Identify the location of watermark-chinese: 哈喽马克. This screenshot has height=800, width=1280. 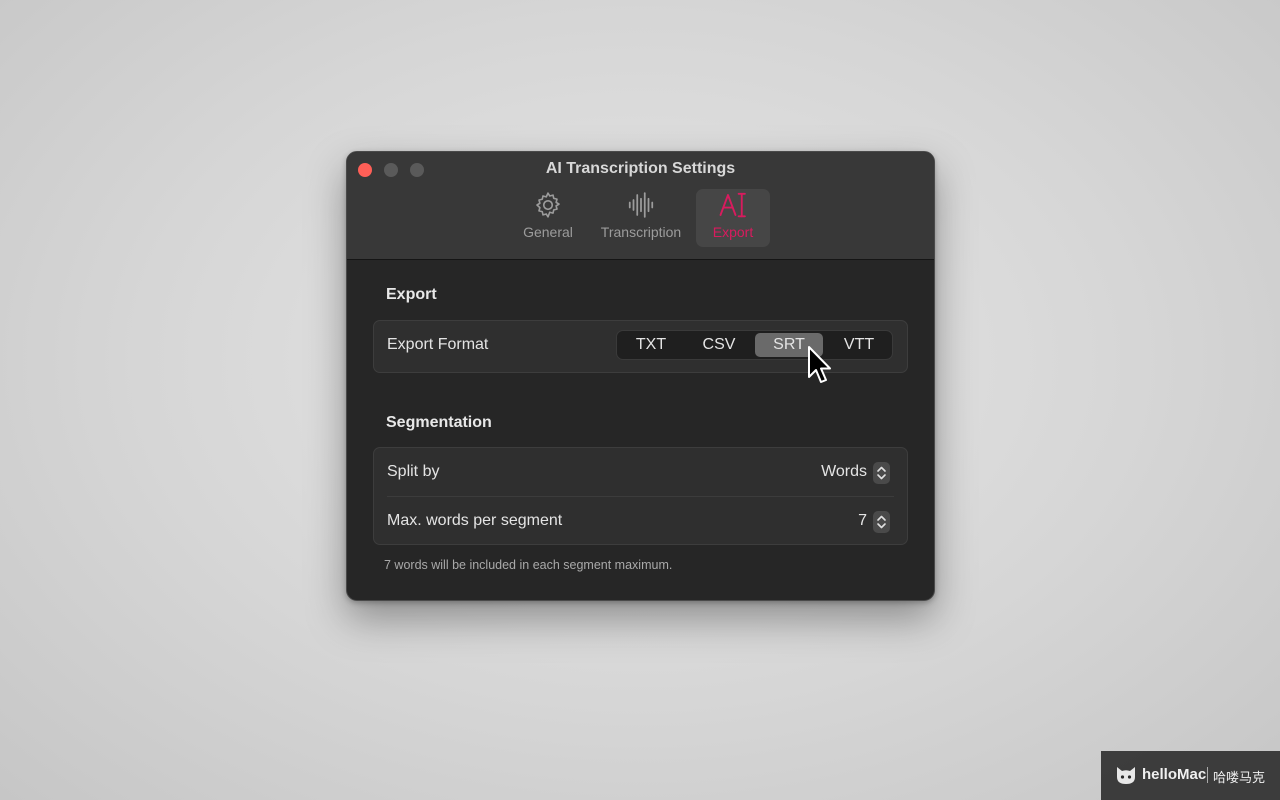
(1239, 777).